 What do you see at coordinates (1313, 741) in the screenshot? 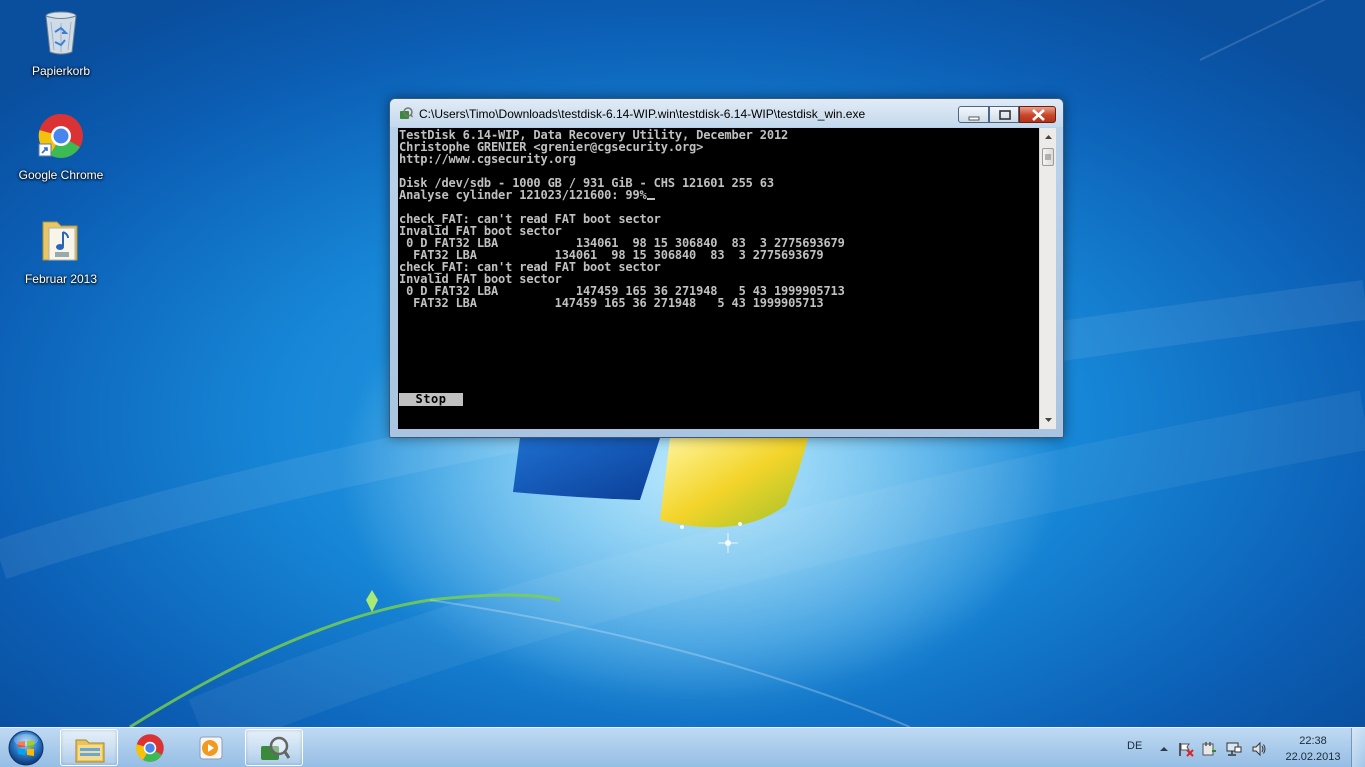
I see `clock-time: 22:38` at bounding box center [1313, 741].